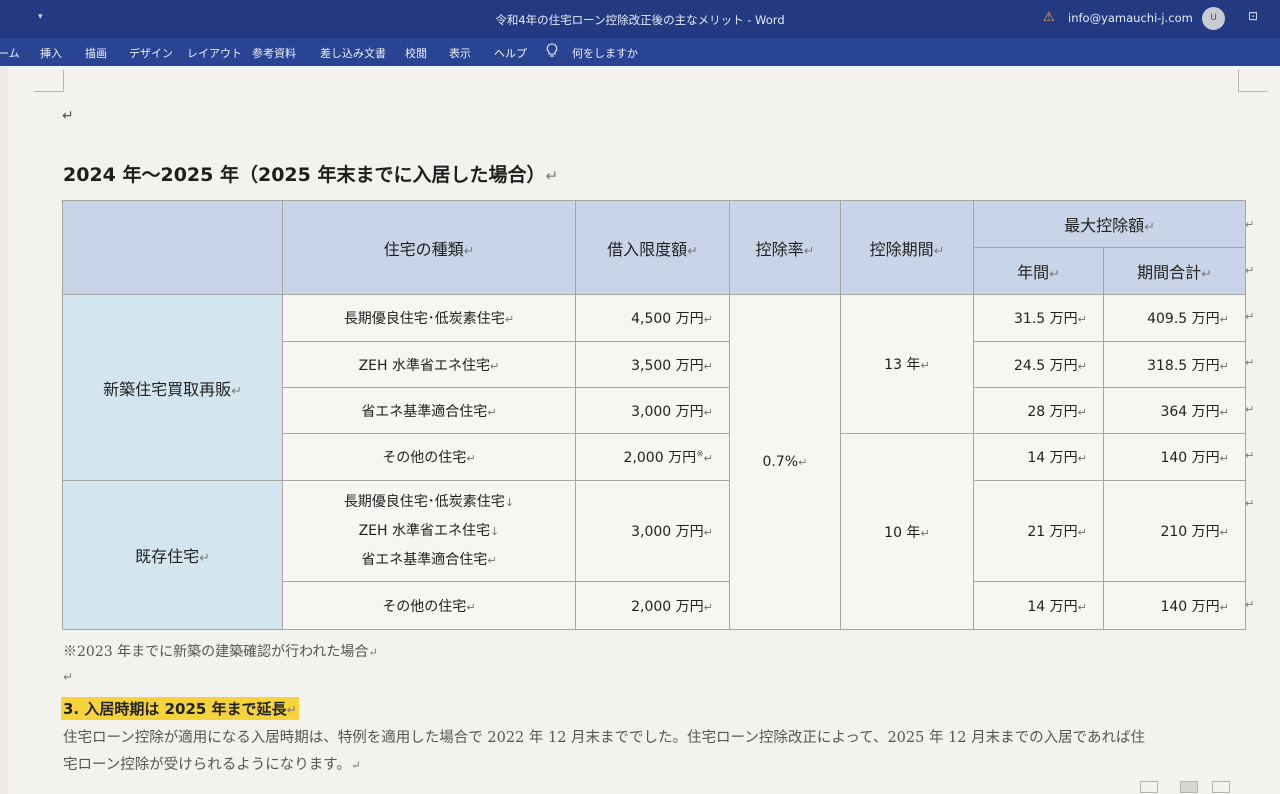 This screenshot has height=794, width=1280. What do you see at coordinates (10, 53) in the screenshot?
I see `tab-home: ーム` at bounding box center [10, 53].